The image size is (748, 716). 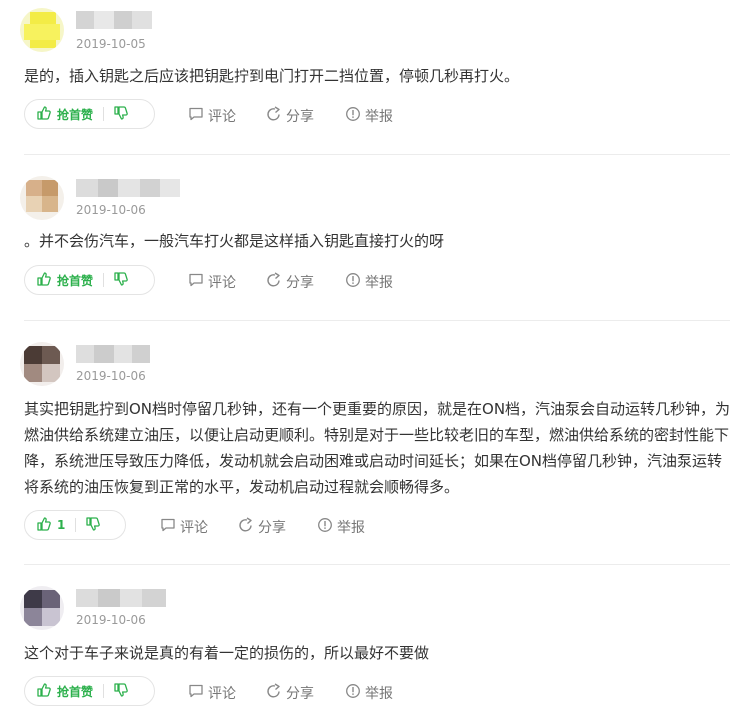 I want to click on vote-group: 1, so click(x=75, y=525).